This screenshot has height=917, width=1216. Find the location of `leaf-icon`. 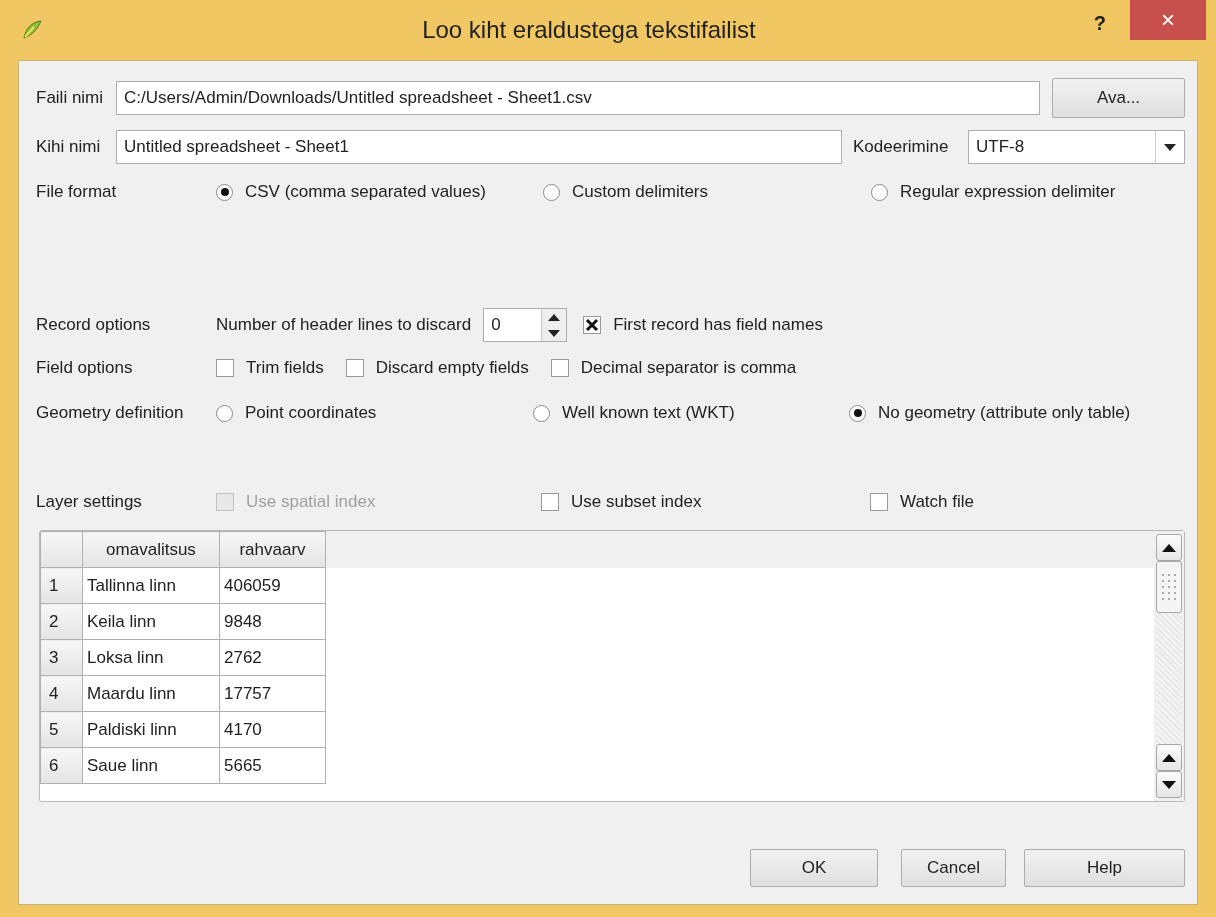

leaf-icon is located at coordinates (32, 30).